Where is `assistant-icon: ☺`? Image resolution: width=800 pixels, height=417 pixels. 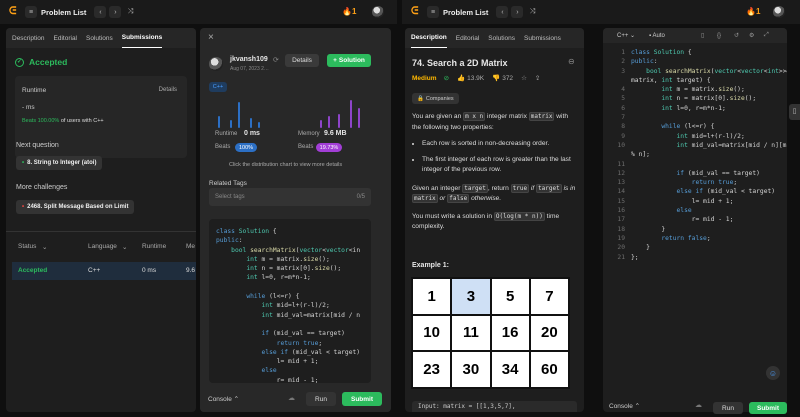
assistant-icon: ☺ is located at coordinates (773, 373).